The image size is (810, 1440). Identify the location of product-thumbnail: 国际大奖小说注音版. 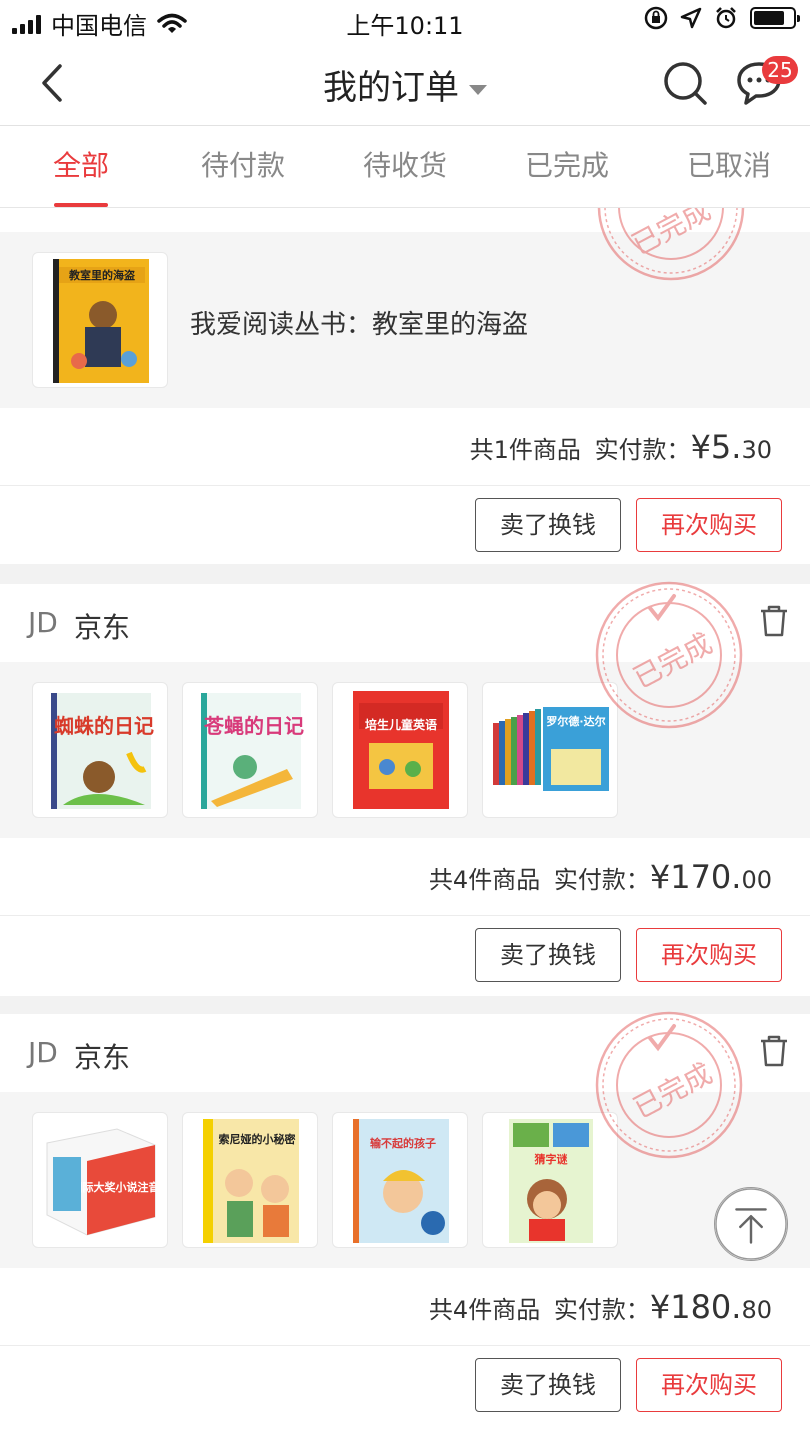
(100, 1180).